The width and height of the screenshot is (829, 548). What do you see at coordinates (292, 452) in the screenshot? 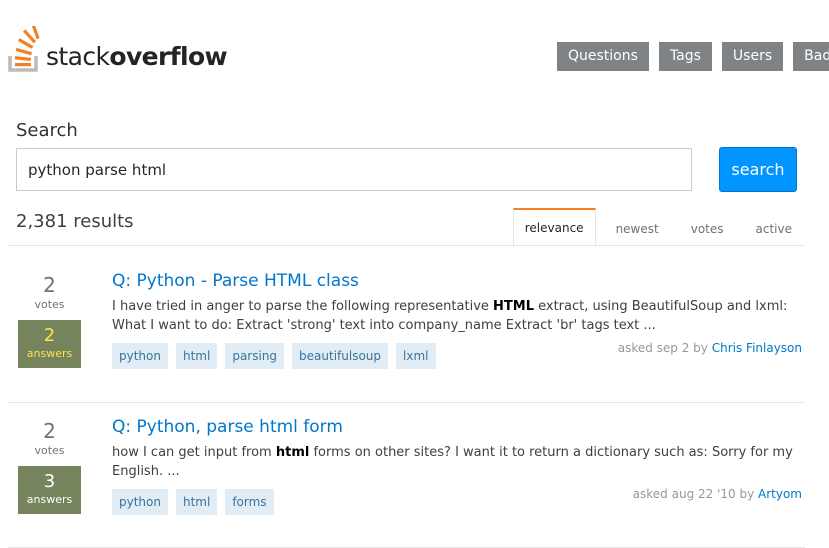
I see `excerpt-highlight: html` at bounding box center [292, 452].